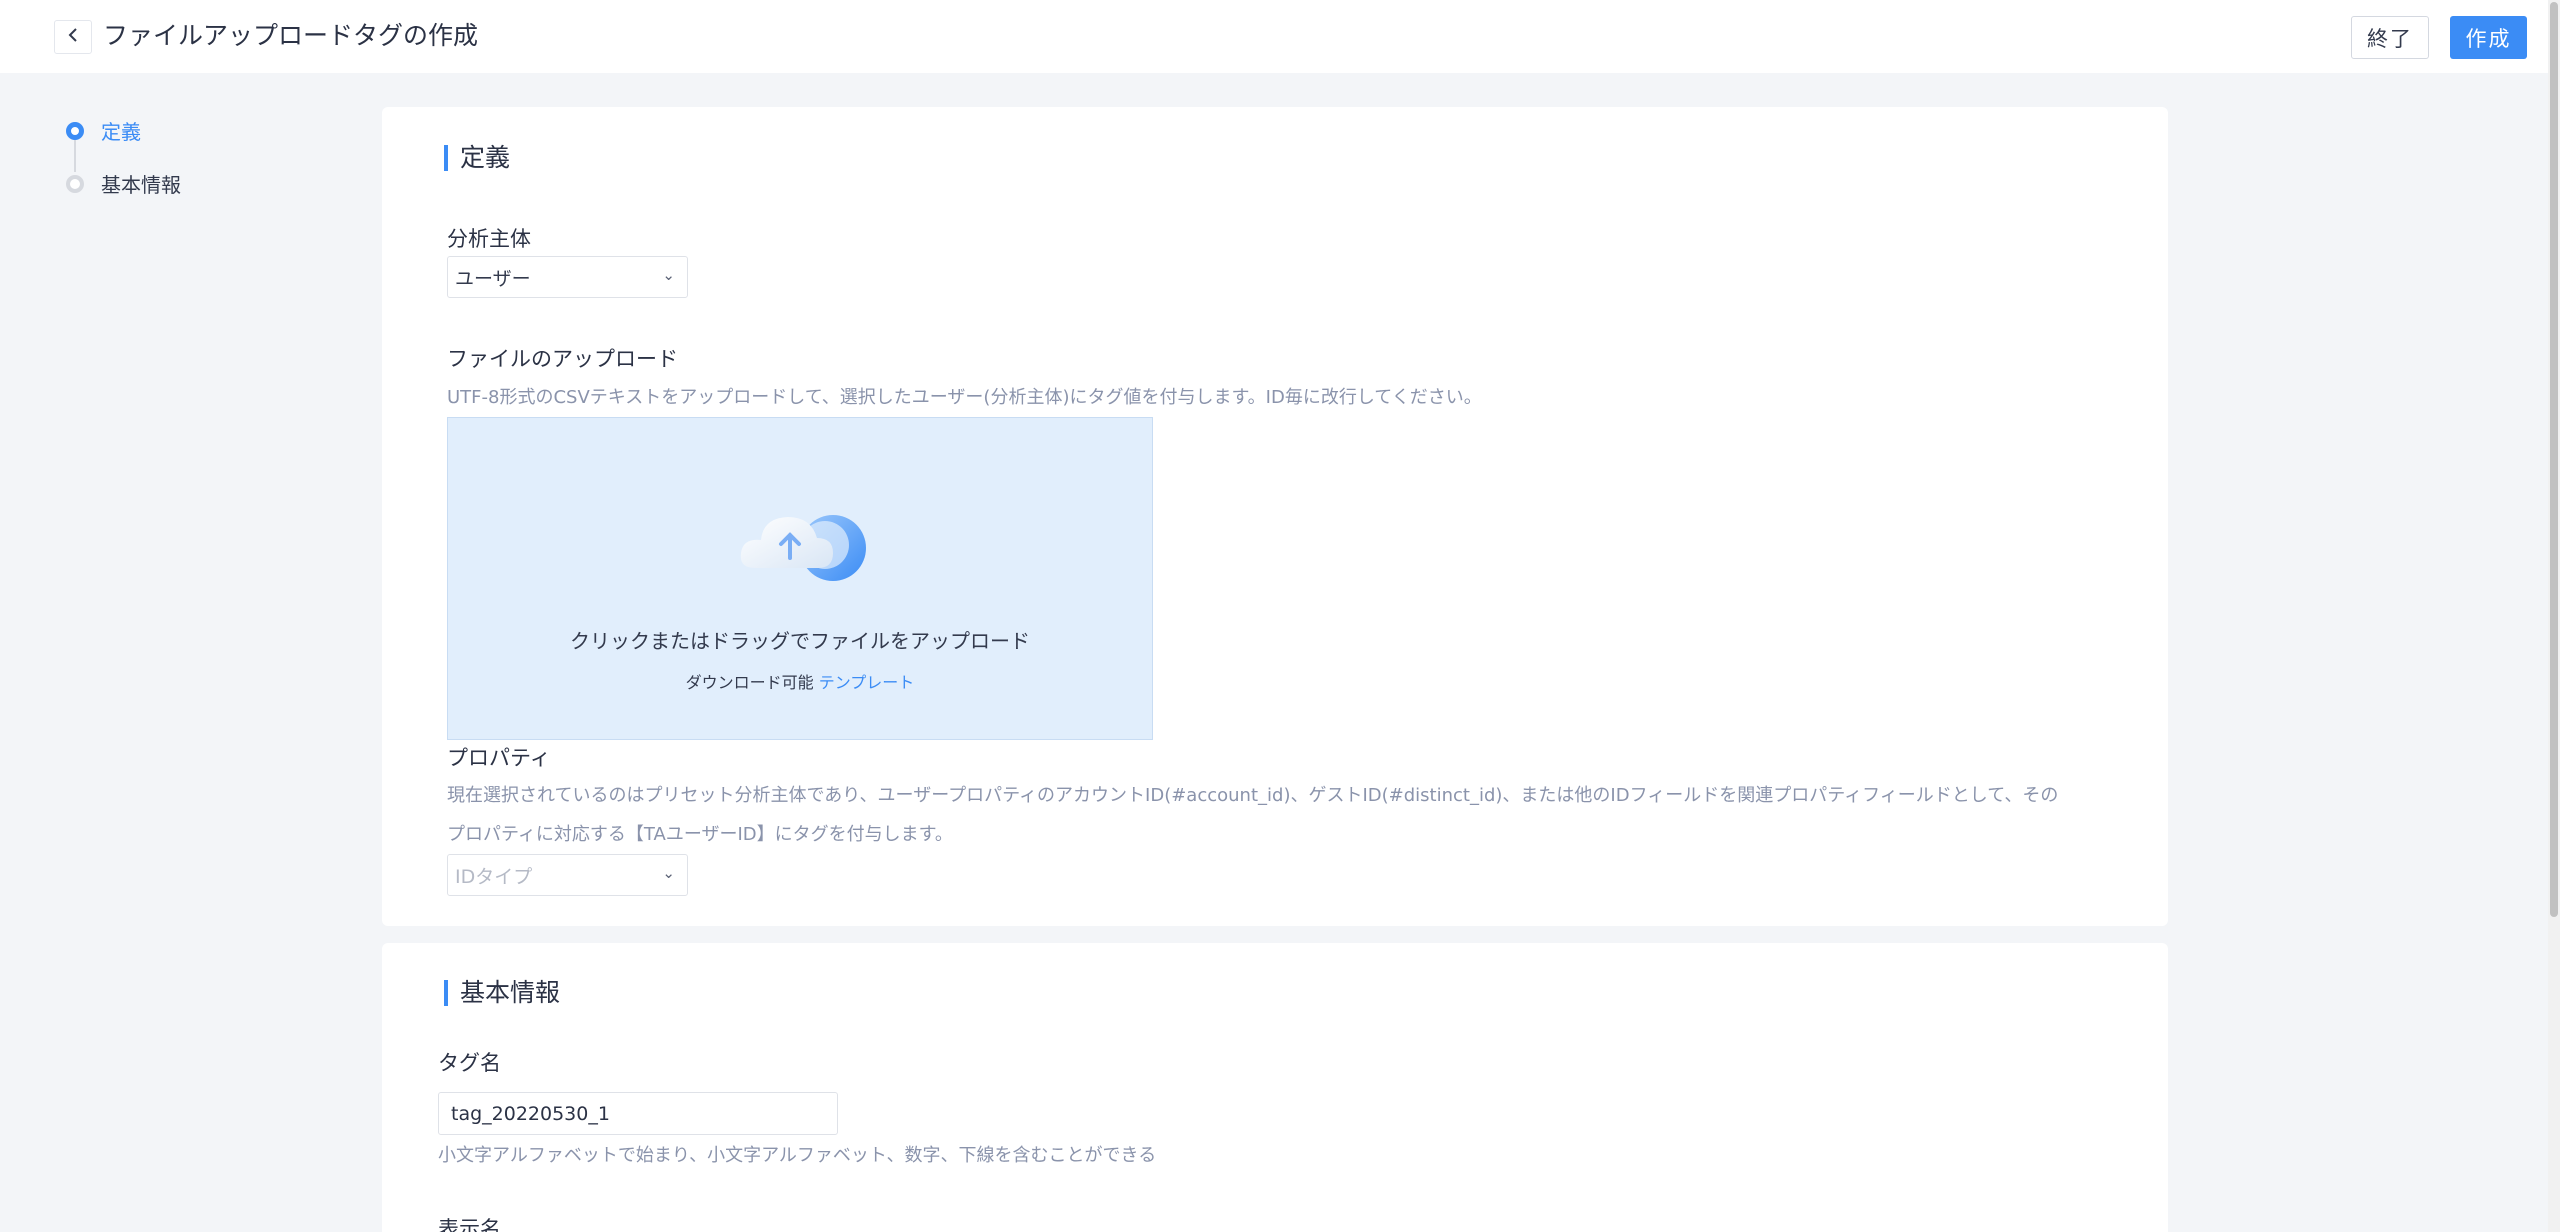  I want to click on property-hint-line2: プロパティに対応する【TAユーザーID】にタグを付与します。, so click(700, 834).